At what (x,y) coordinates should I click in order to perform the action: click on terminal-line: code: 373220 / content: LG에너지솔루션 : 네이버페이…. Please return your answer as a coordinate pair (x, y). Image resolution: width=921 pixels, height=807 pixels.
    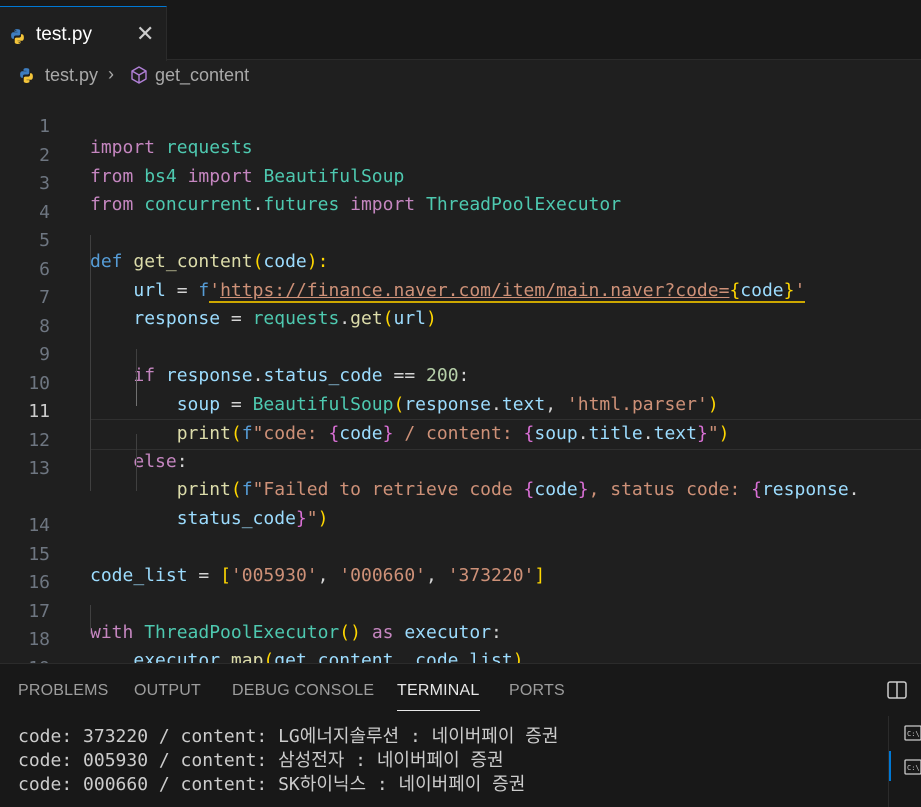
    Looking at the image, I should click on (288, 736).